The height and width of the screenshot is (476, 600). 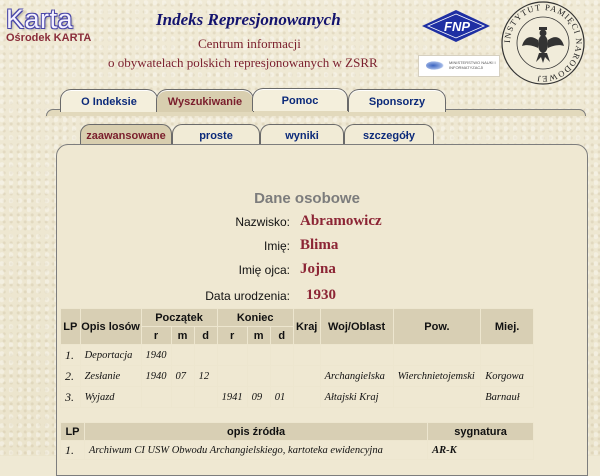 What do you see at coordinates (281, 397) in the screenshot?
I see `row-end-d: 01` at bounding box center [281, 397].